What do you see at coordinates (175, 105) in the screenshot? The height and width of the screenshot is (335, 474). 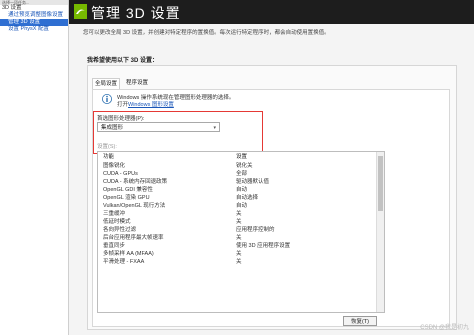 I see `os-gpu-notice-link-line: 打开Windows 图形设置` at bounding box center [175, 105].